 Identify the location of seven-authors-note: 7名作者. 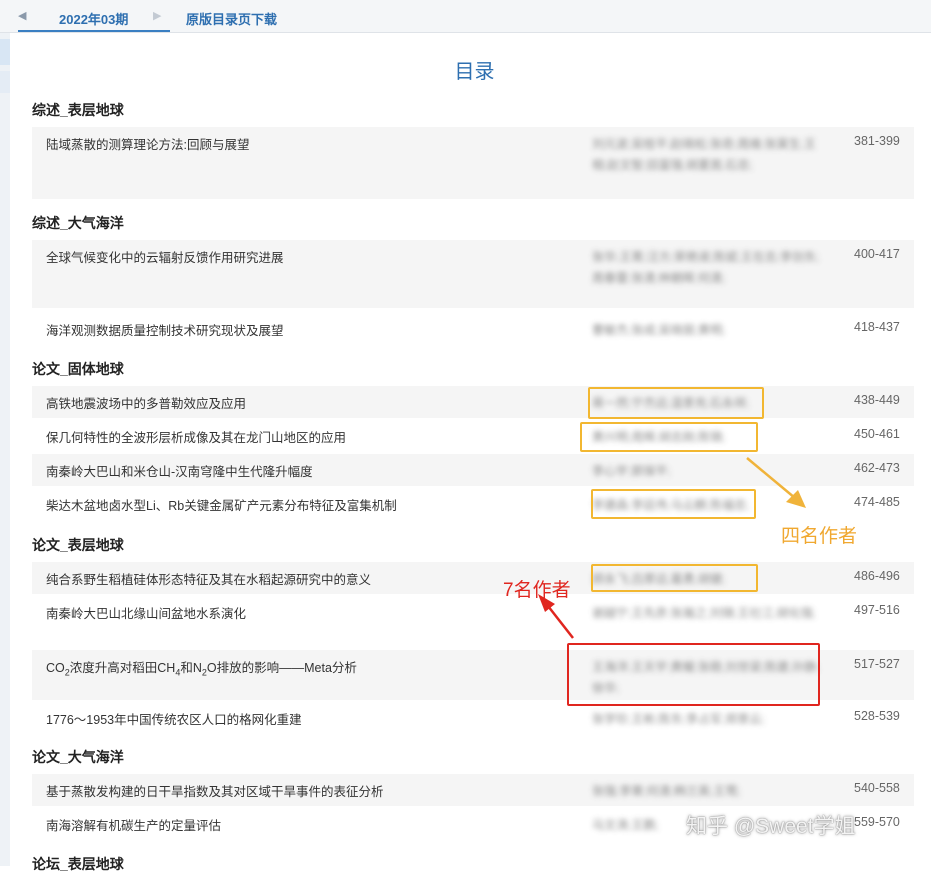
(537, 590).